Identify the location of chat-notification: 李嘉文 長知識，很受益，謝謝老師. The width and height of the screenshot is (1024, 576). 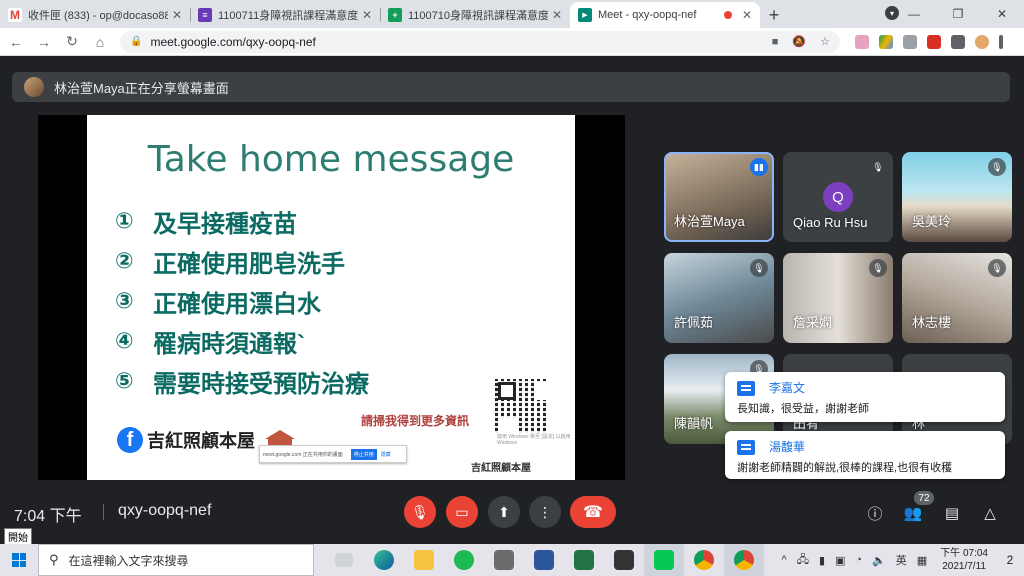
(865, 397).